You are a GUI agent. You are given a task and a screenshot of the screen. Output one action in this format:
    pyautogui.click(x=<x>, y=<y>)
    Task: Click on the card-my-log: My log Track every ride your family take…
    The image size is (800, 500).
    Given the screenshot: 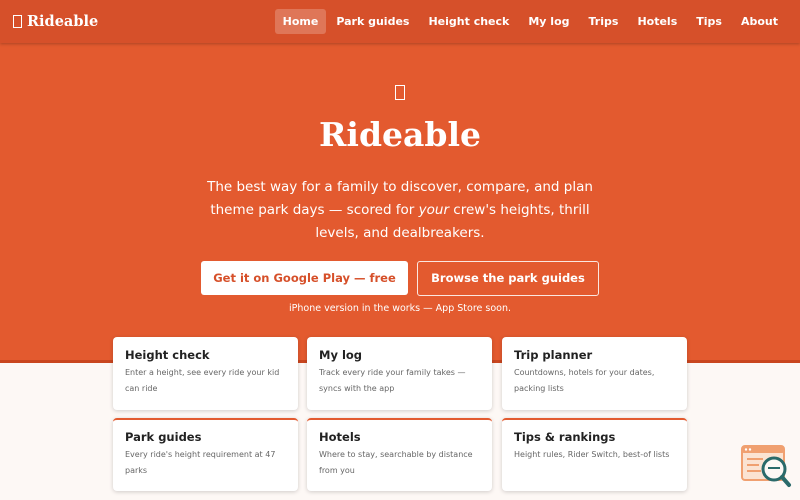 What is the action you would take?
    pyautogui.click(x=399, y=373)
    